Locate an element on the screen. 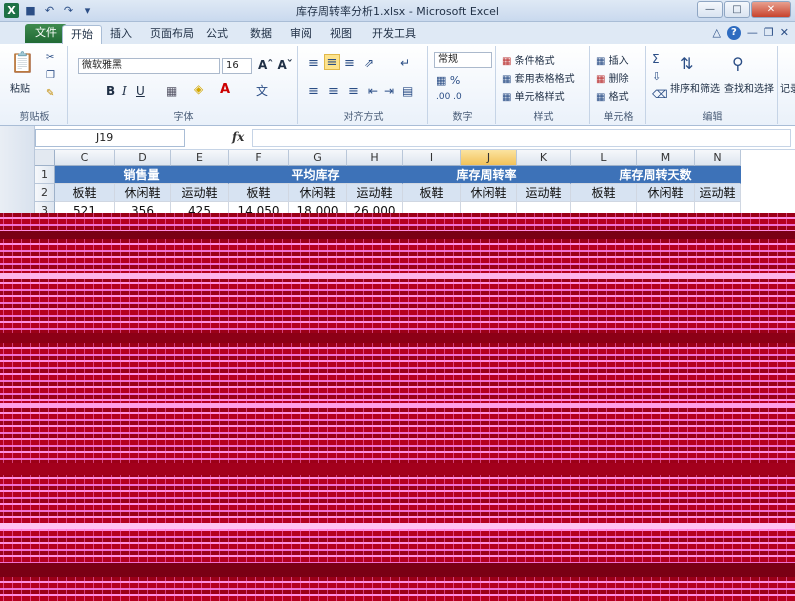 The height and width of the screenshot is (601, 795). italic-icon: I is located at coordinates (124, 91).